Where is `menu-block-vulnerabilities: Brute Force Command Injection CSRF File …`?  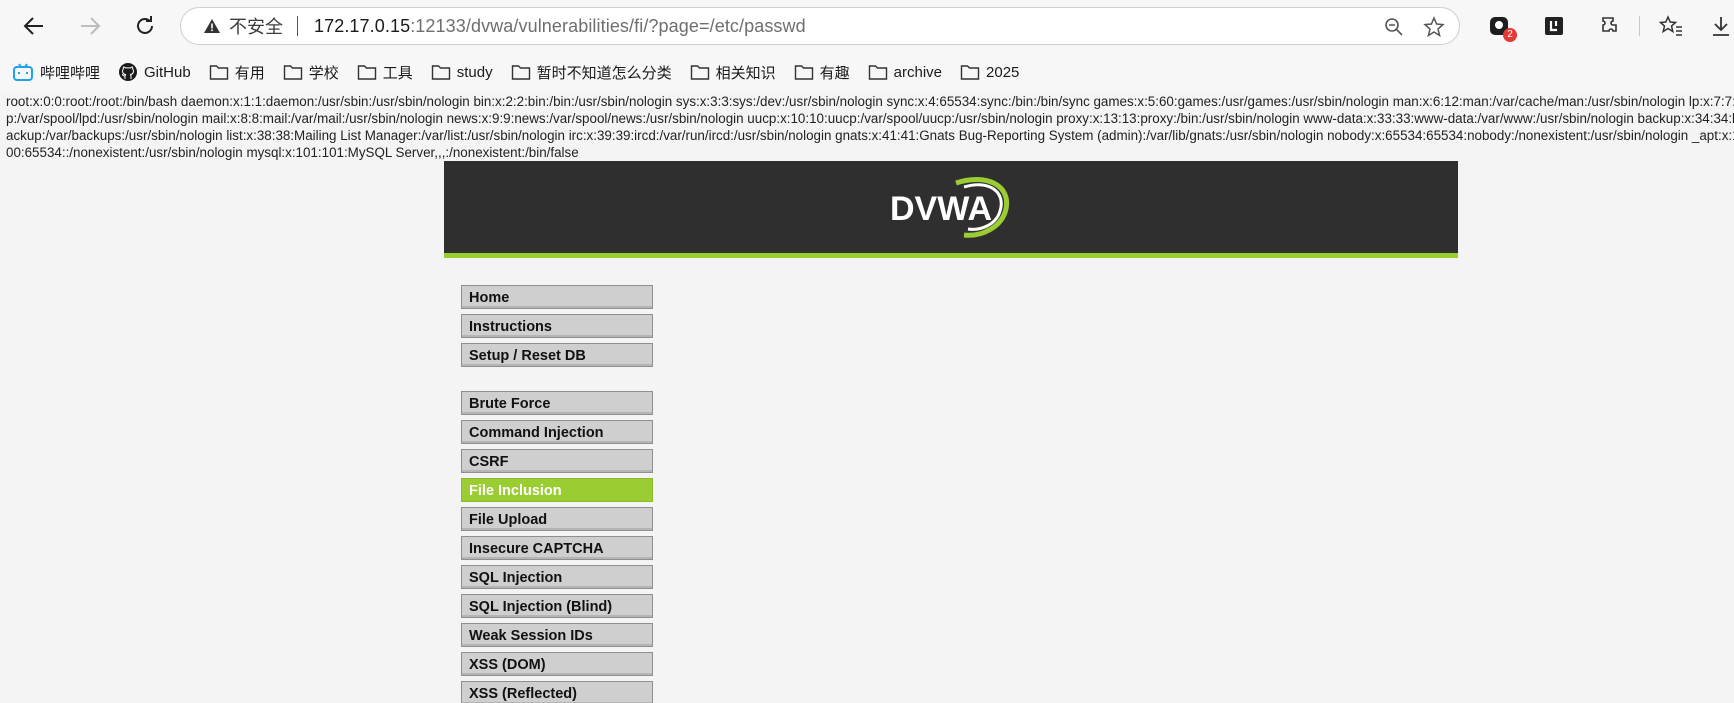
menu-block-vulnerabilities: Brute Force Command Injection CSRF File … is located at coordinates (557, 547).